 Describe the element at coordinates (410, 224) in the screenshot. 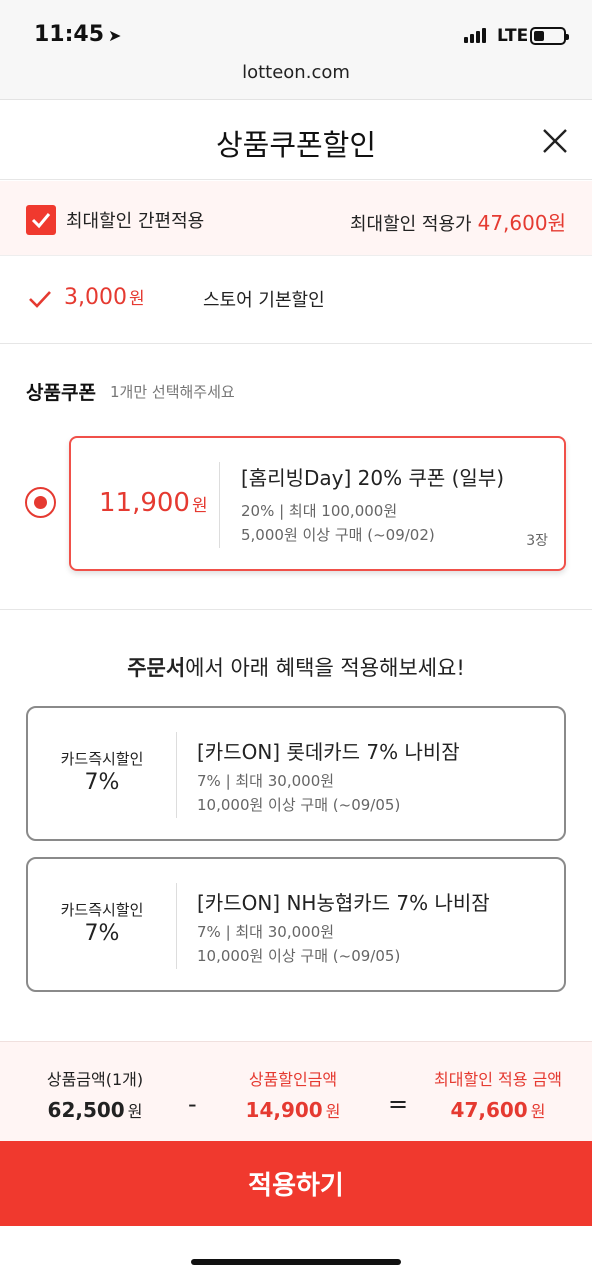

I see `max-price-label-text: 최대할인 적용가` at that location.